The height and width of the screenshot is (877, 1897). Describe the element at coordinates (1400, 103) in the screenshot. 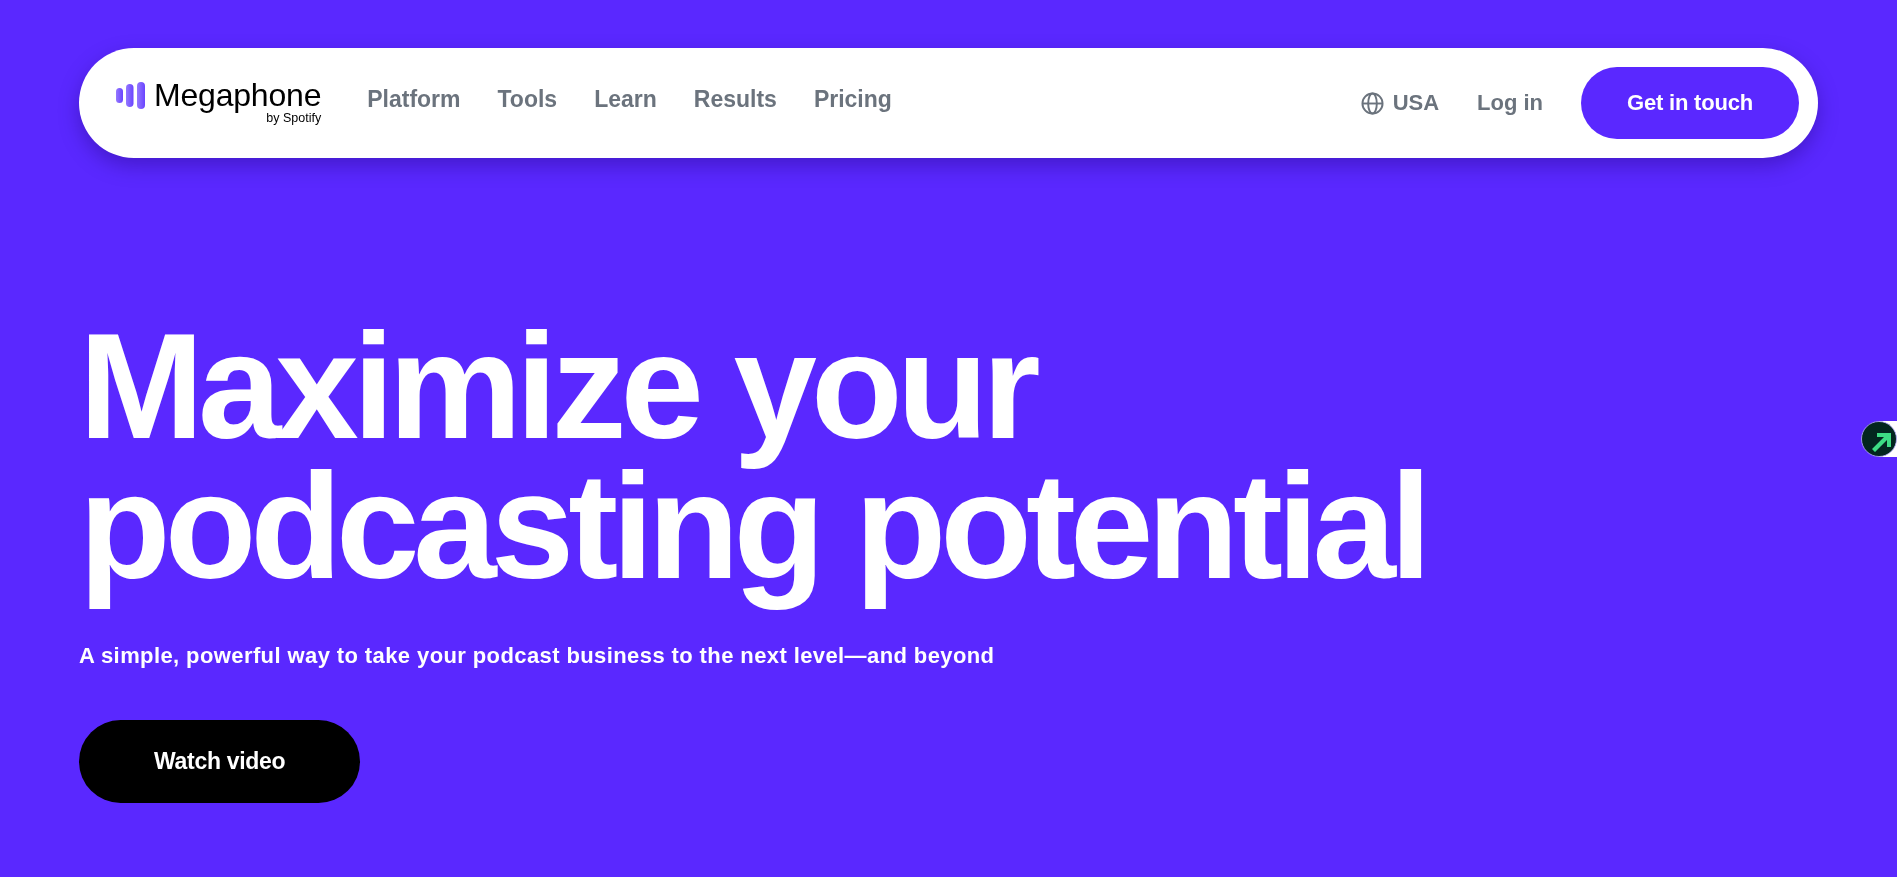

I see `region-selector: USA` at that location.